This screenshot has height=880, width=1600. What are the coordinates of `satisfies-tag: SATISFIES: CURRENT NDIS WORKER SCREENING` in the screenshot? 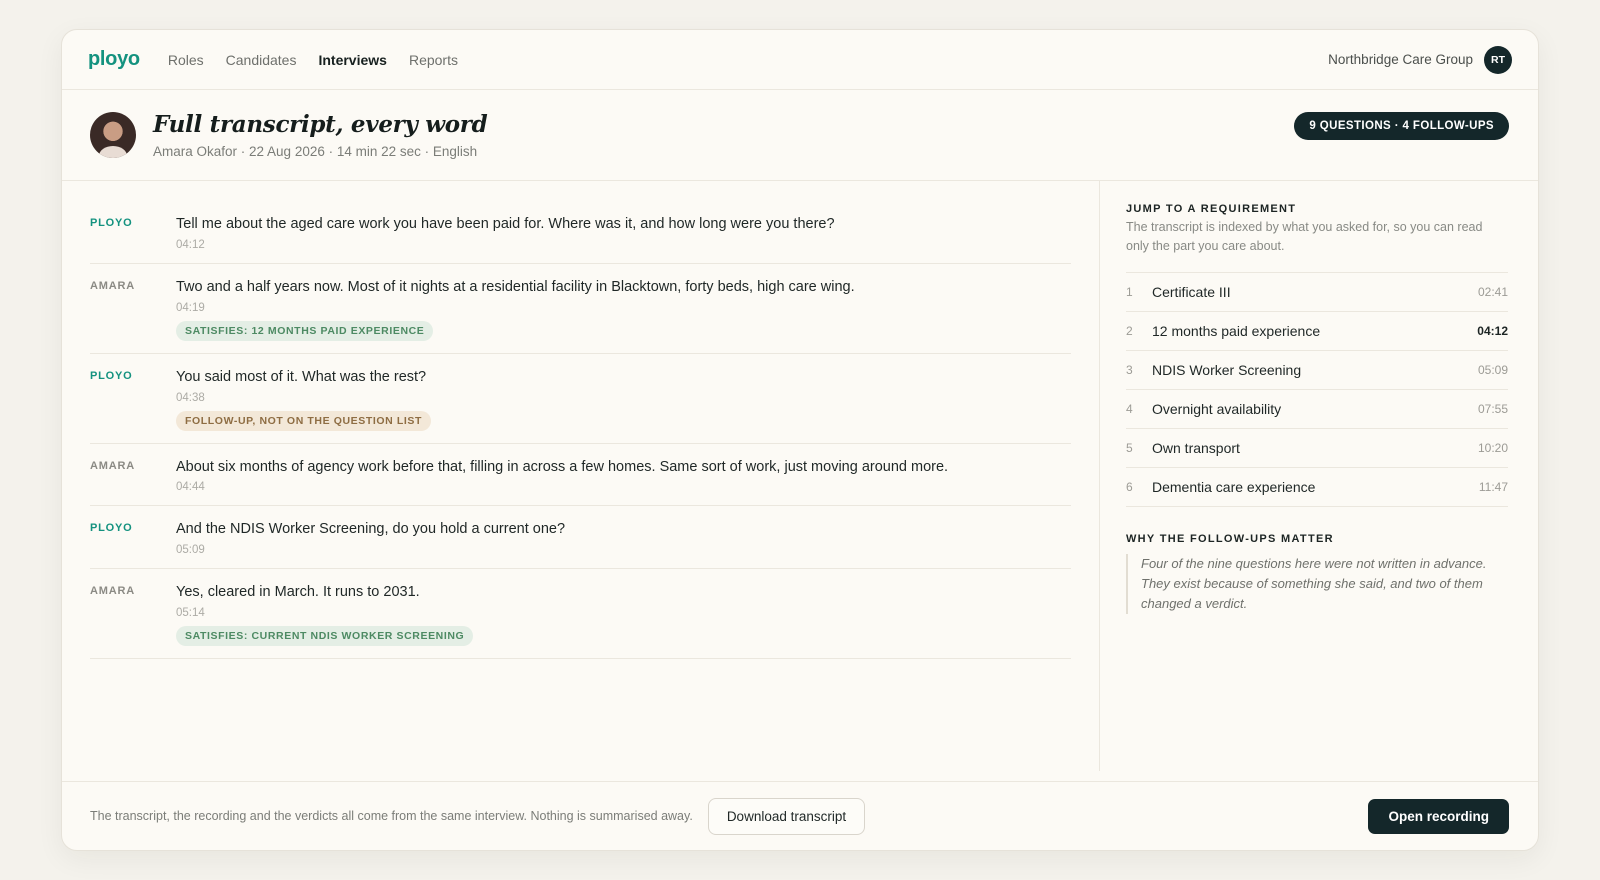 It's located at (325, 636).